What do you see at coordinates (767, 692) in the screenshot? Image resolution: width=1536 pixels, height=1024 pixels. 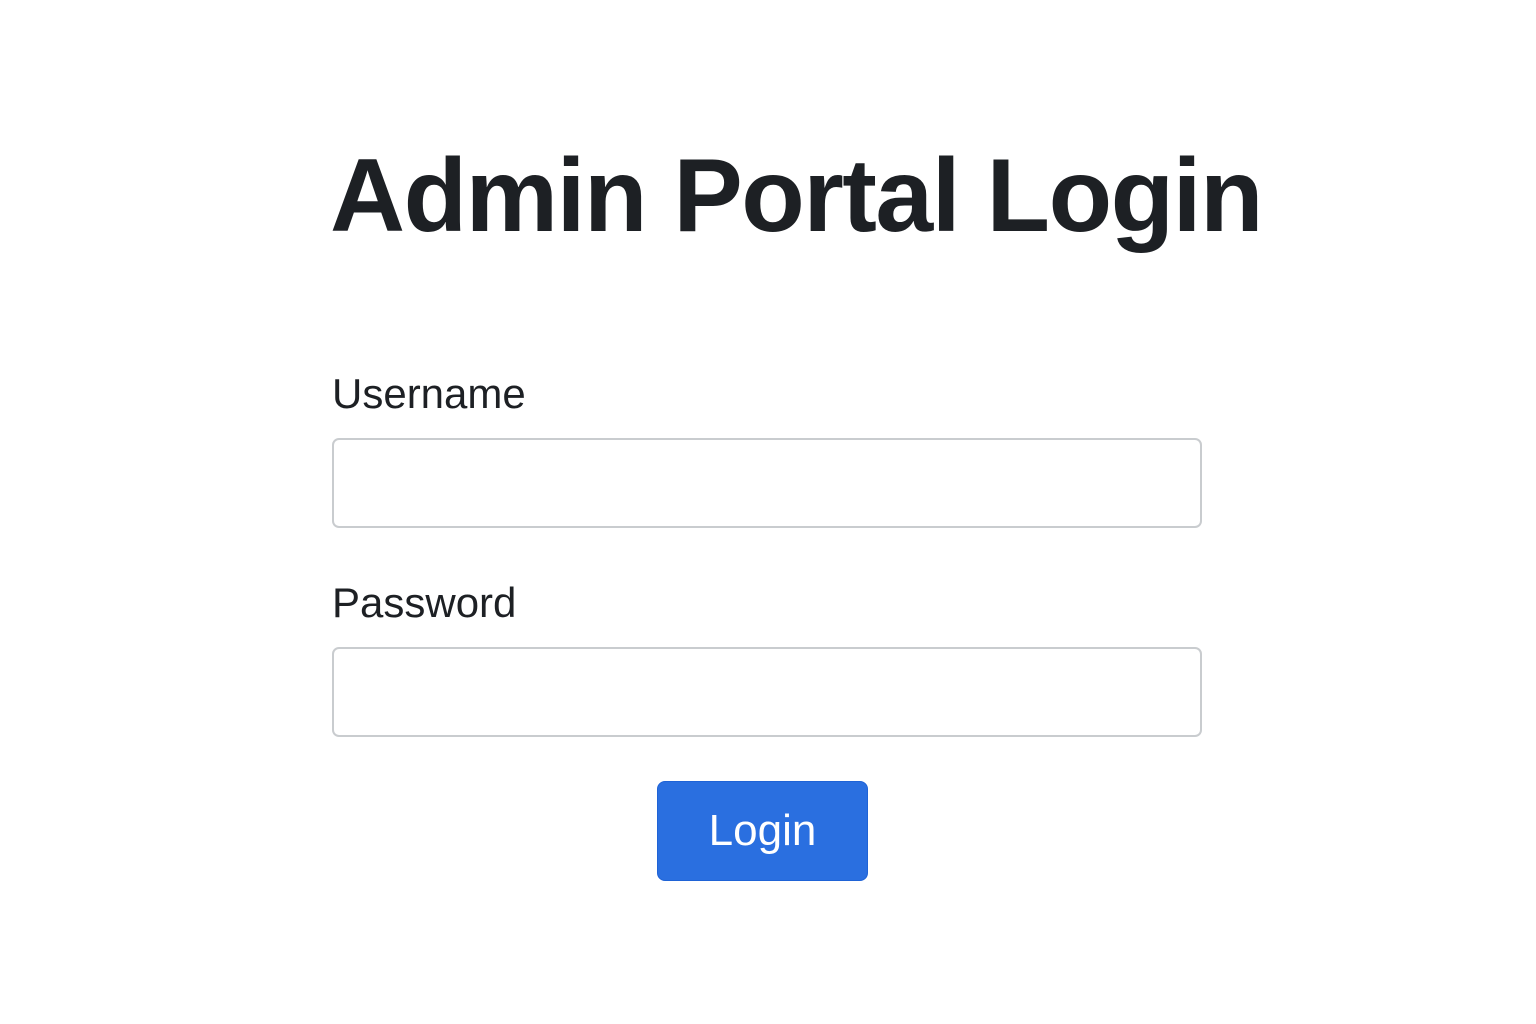 I see `password-input` at bounding box center [767, 692].